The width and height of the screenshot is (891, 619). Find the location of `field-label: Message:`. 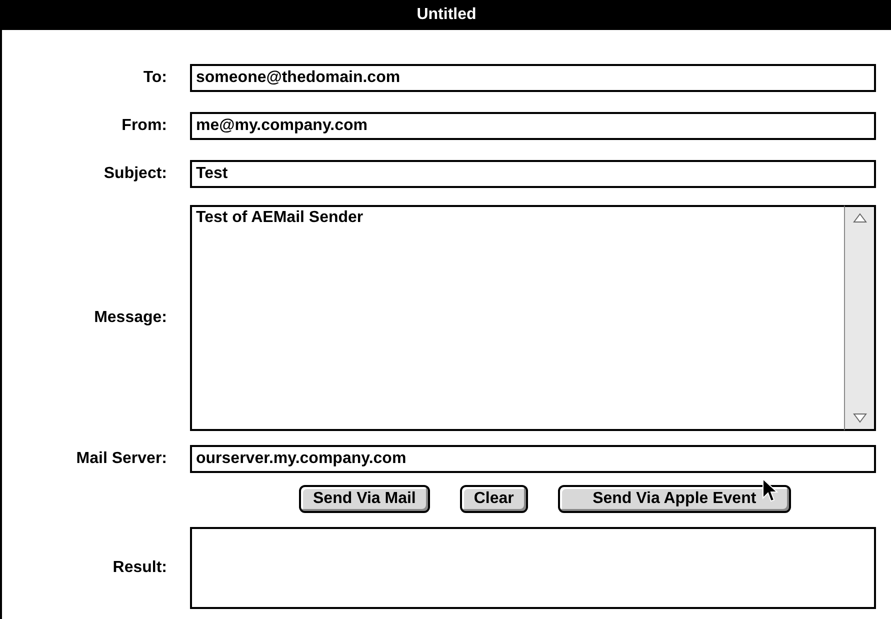

field-label: Message: is located at coordinates (130, 318).